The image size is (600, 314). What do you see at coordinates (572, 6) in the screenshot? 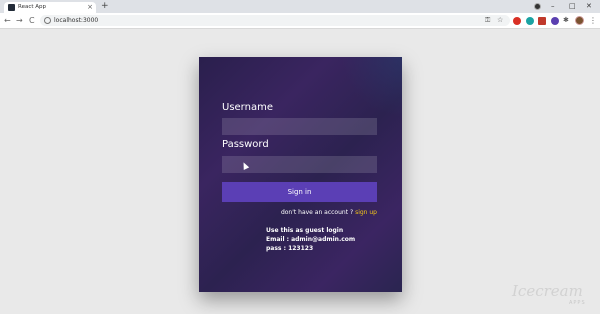
I see `maximize-button: □` at bounding box center [572, 6].